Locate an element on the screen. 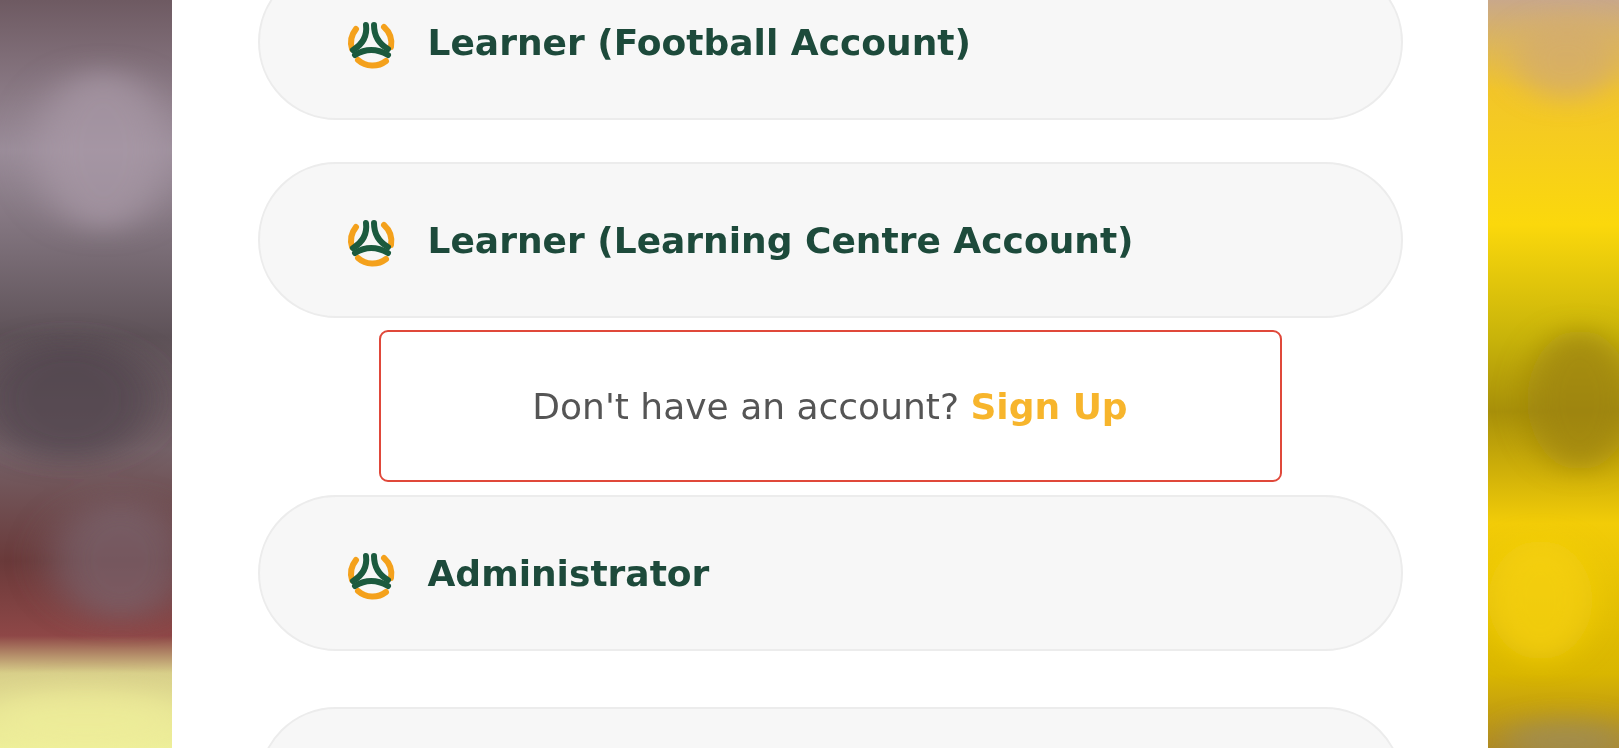 The width and height of the screenshot is (1619, 748). signup-prompt: Don't have an account? Sign Up is located at coordinates (830, 406).